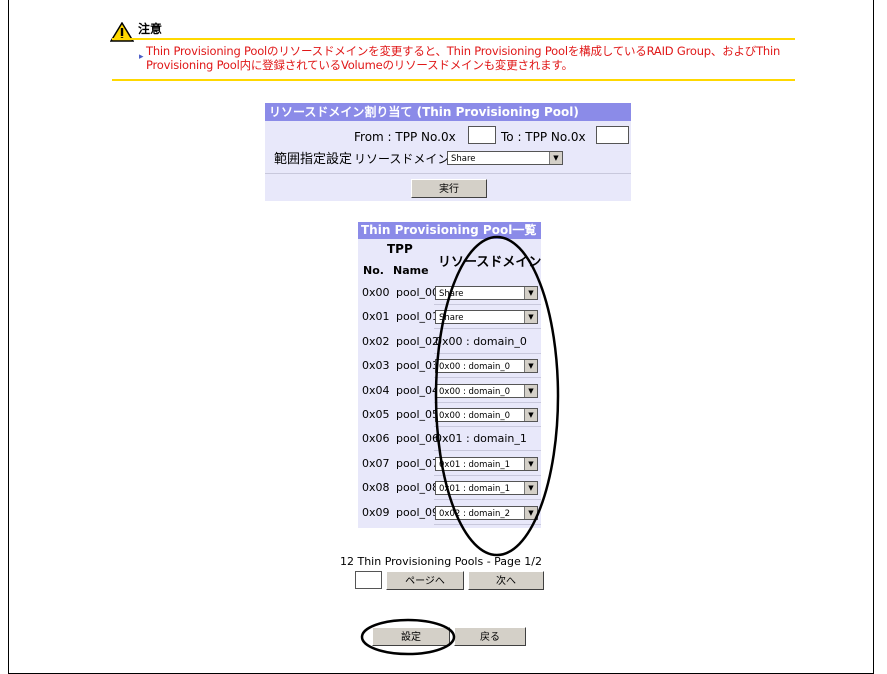 The width and height of the screenshot is (887, 674). What do you see at coordinates (612, 135) in the screenshot?
I see `to-tpp-input` at bounding box center [612, 135].